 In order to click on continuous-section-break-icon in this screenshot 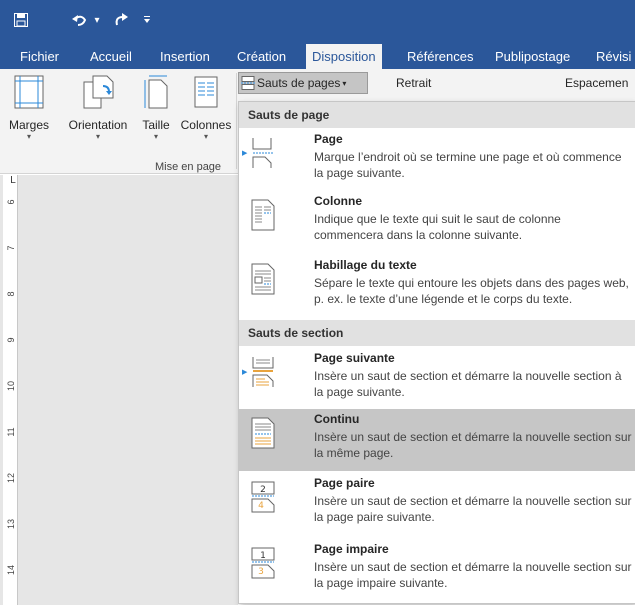, I will do `click(263, 433)`.